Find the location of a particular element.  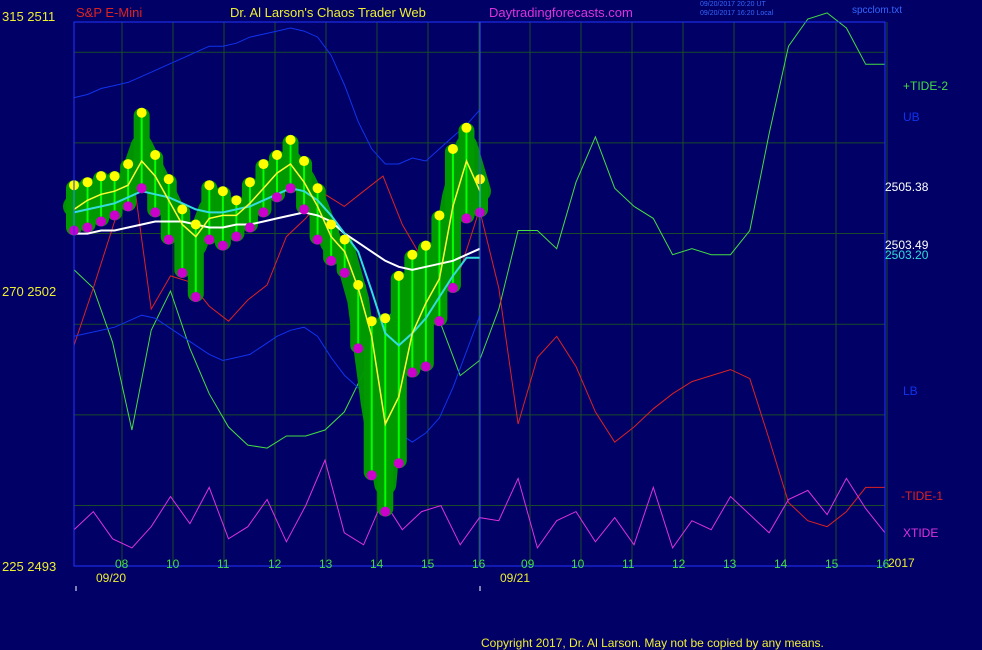

author-title: Dr. Al Larson's Chaos Trader Web is located at coordinates (328, 12).